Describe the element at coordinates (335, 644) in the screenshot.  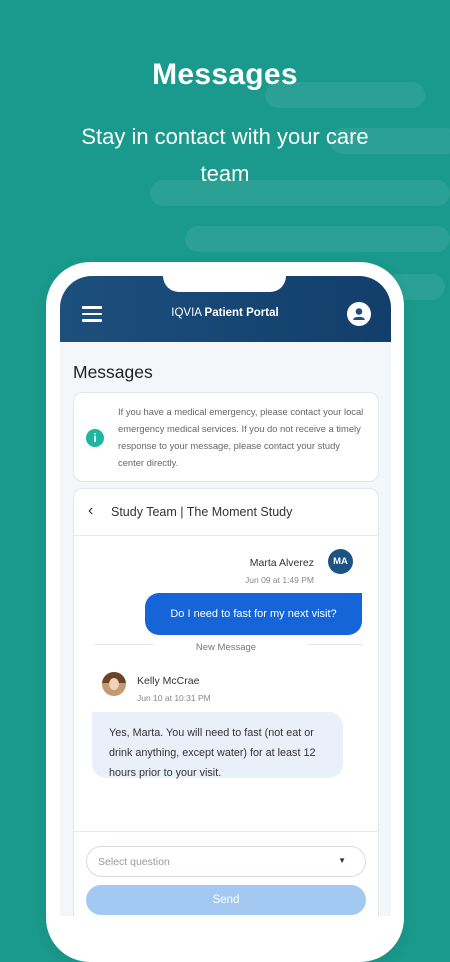
I see `divider-right` at that location.